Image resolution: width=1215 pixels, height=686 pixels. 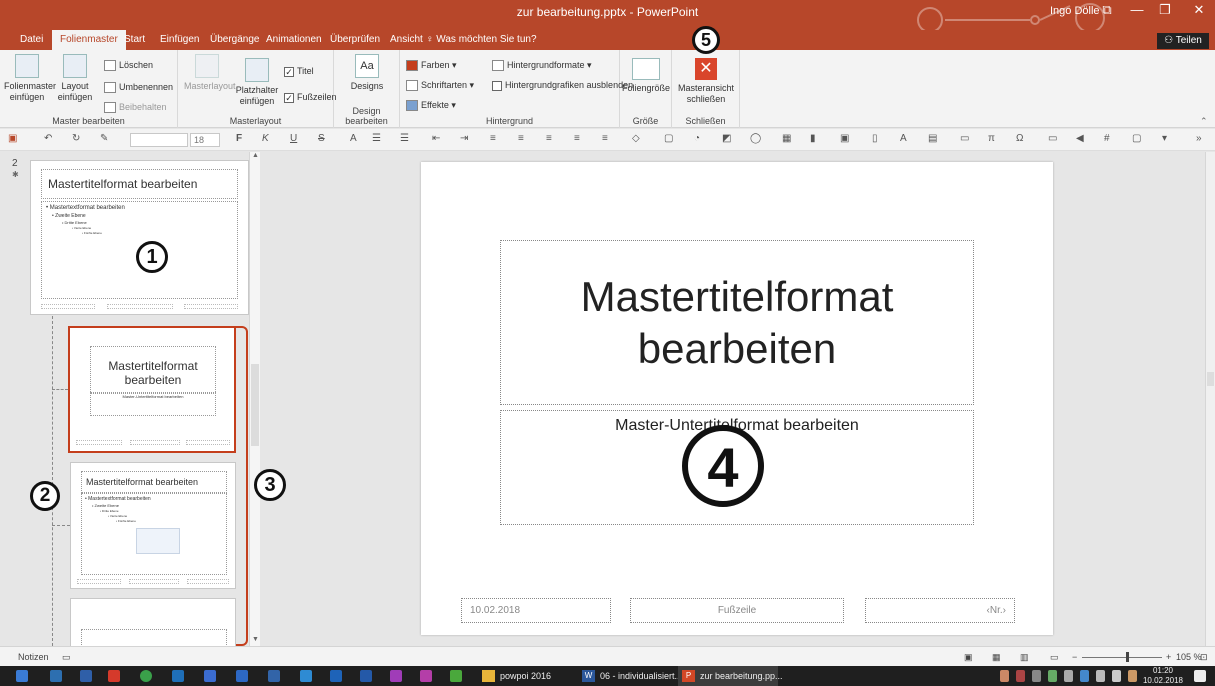 I want to click on underline-button: U, so click(x=293, y=138).